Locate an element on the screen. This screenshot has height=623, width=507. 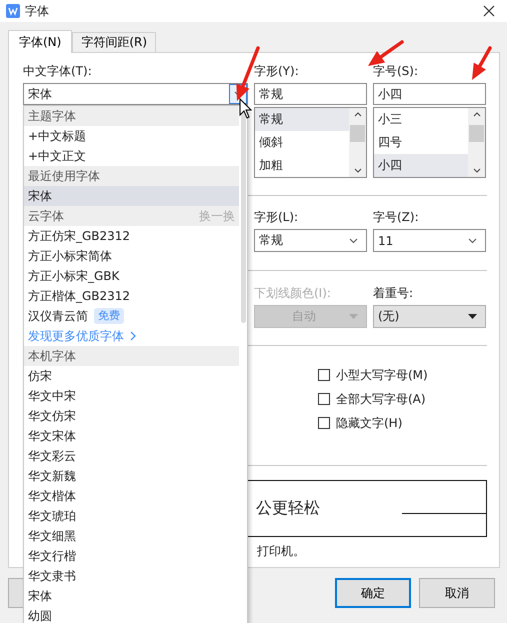
field-label: 字号(S): is located at coordinates (396, 71).